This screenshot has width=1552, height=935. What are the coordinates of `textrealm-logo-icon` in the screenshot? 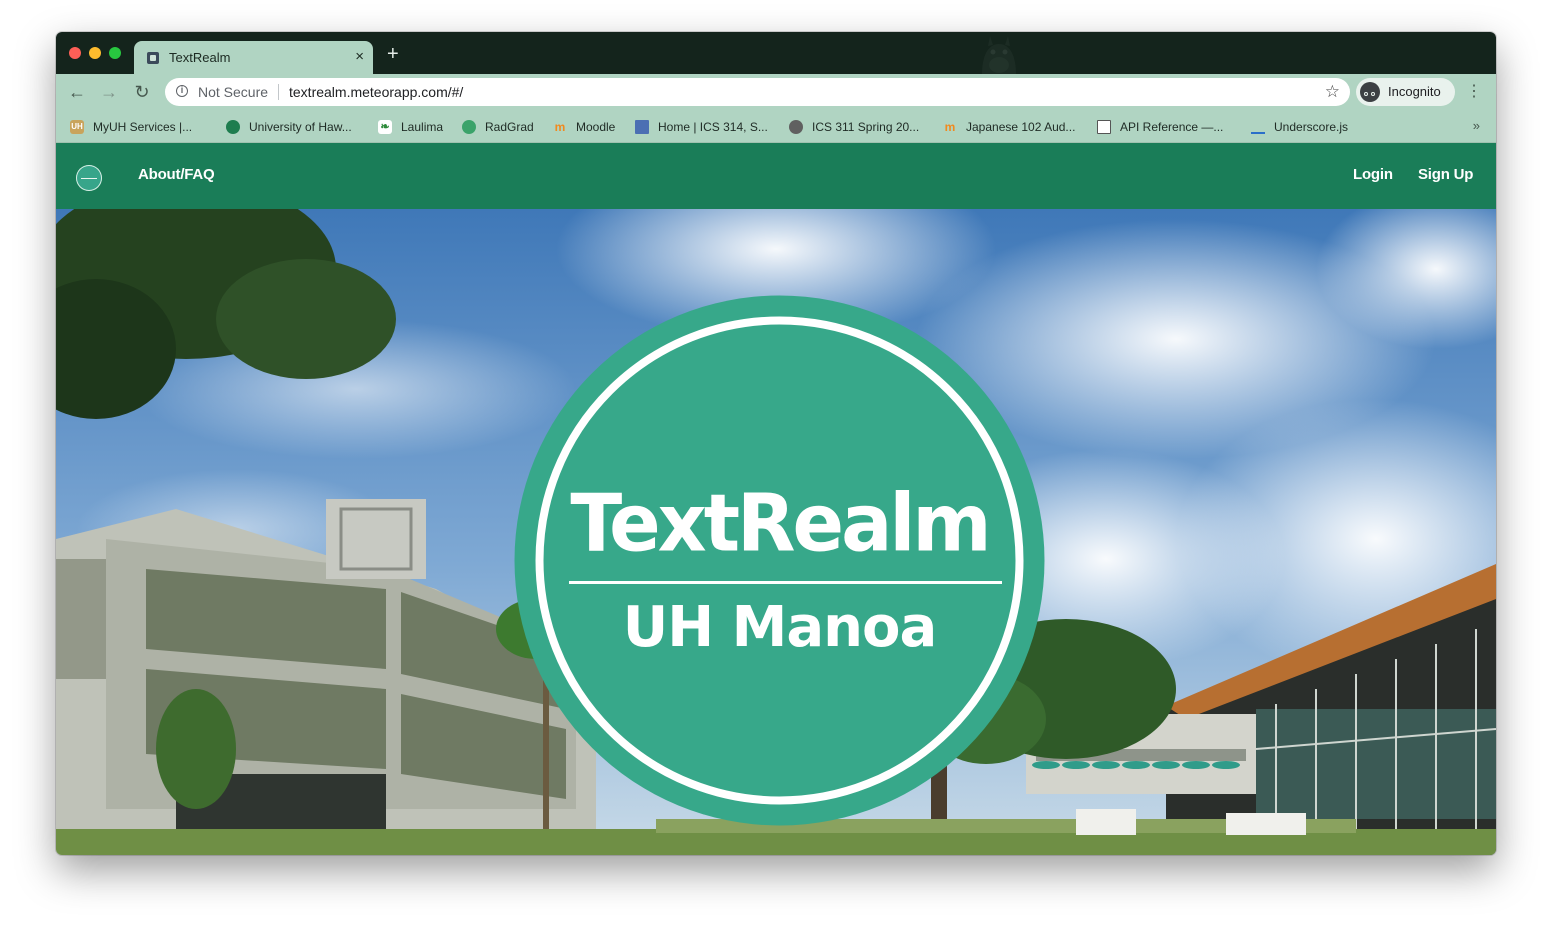 It's located at (89, 178).